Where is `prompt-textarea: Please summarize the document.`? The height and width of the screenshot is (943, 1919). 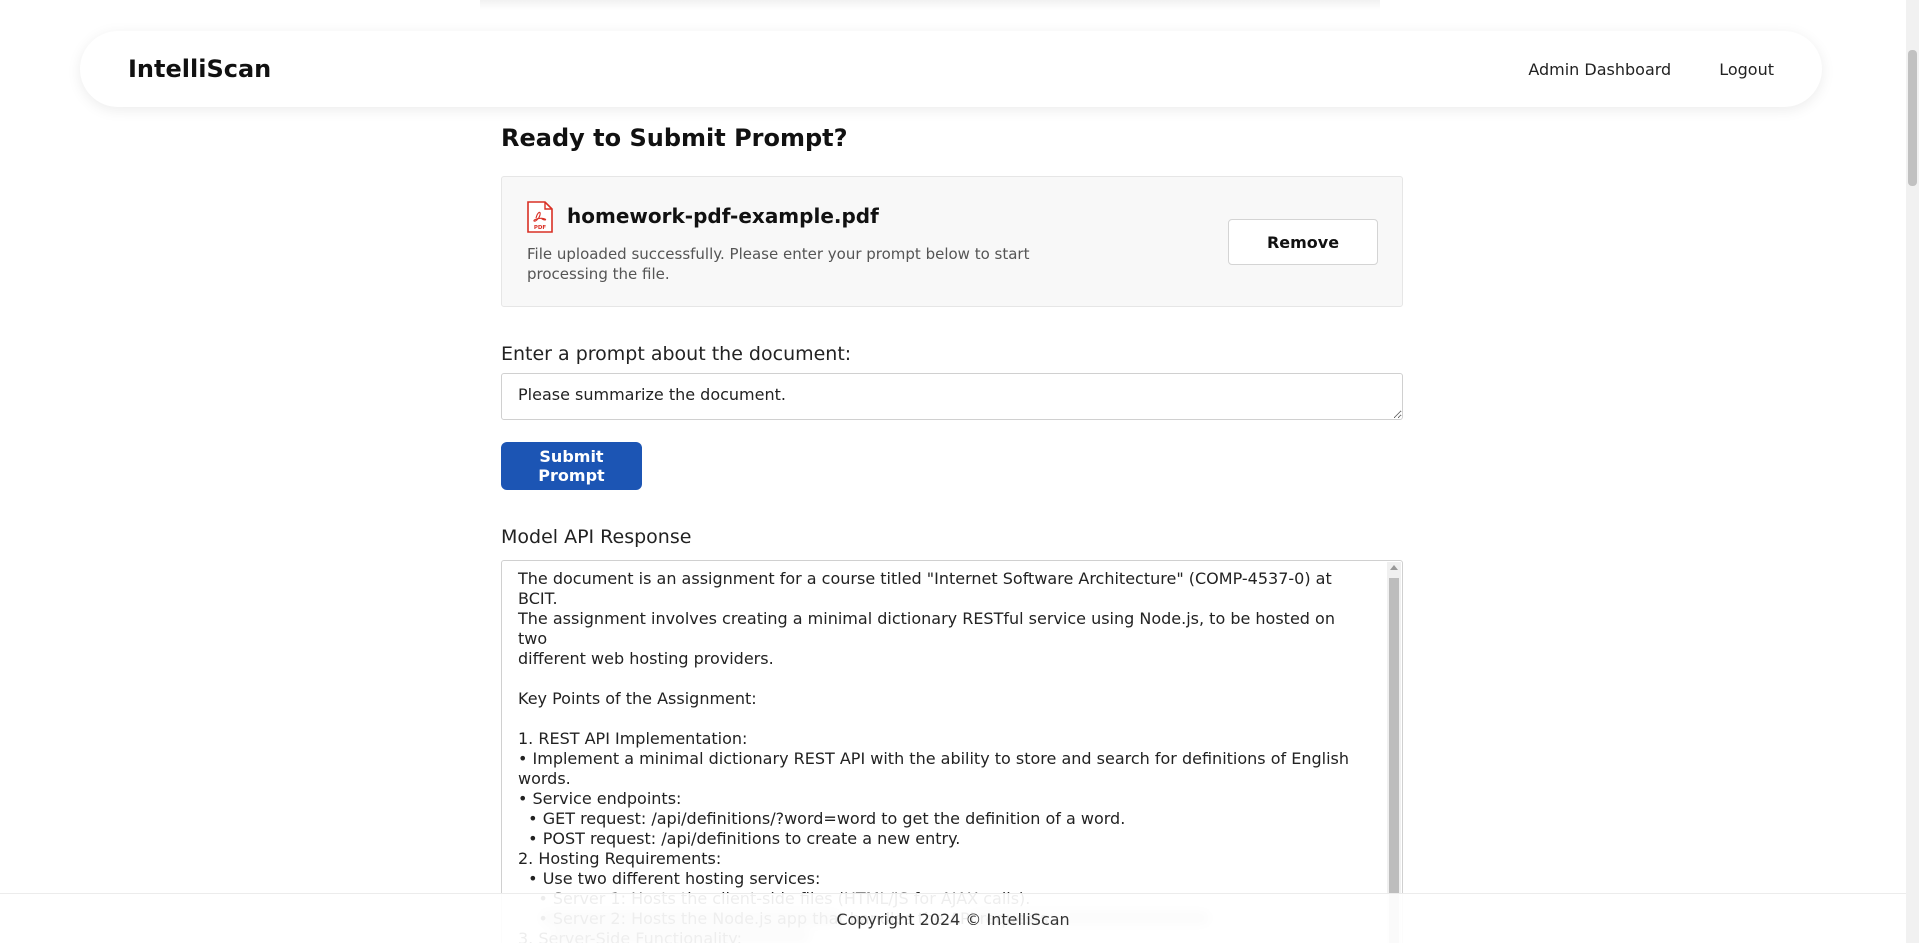
prompt-textarea: Please summarize the document. is located at coordinates (952, 396).